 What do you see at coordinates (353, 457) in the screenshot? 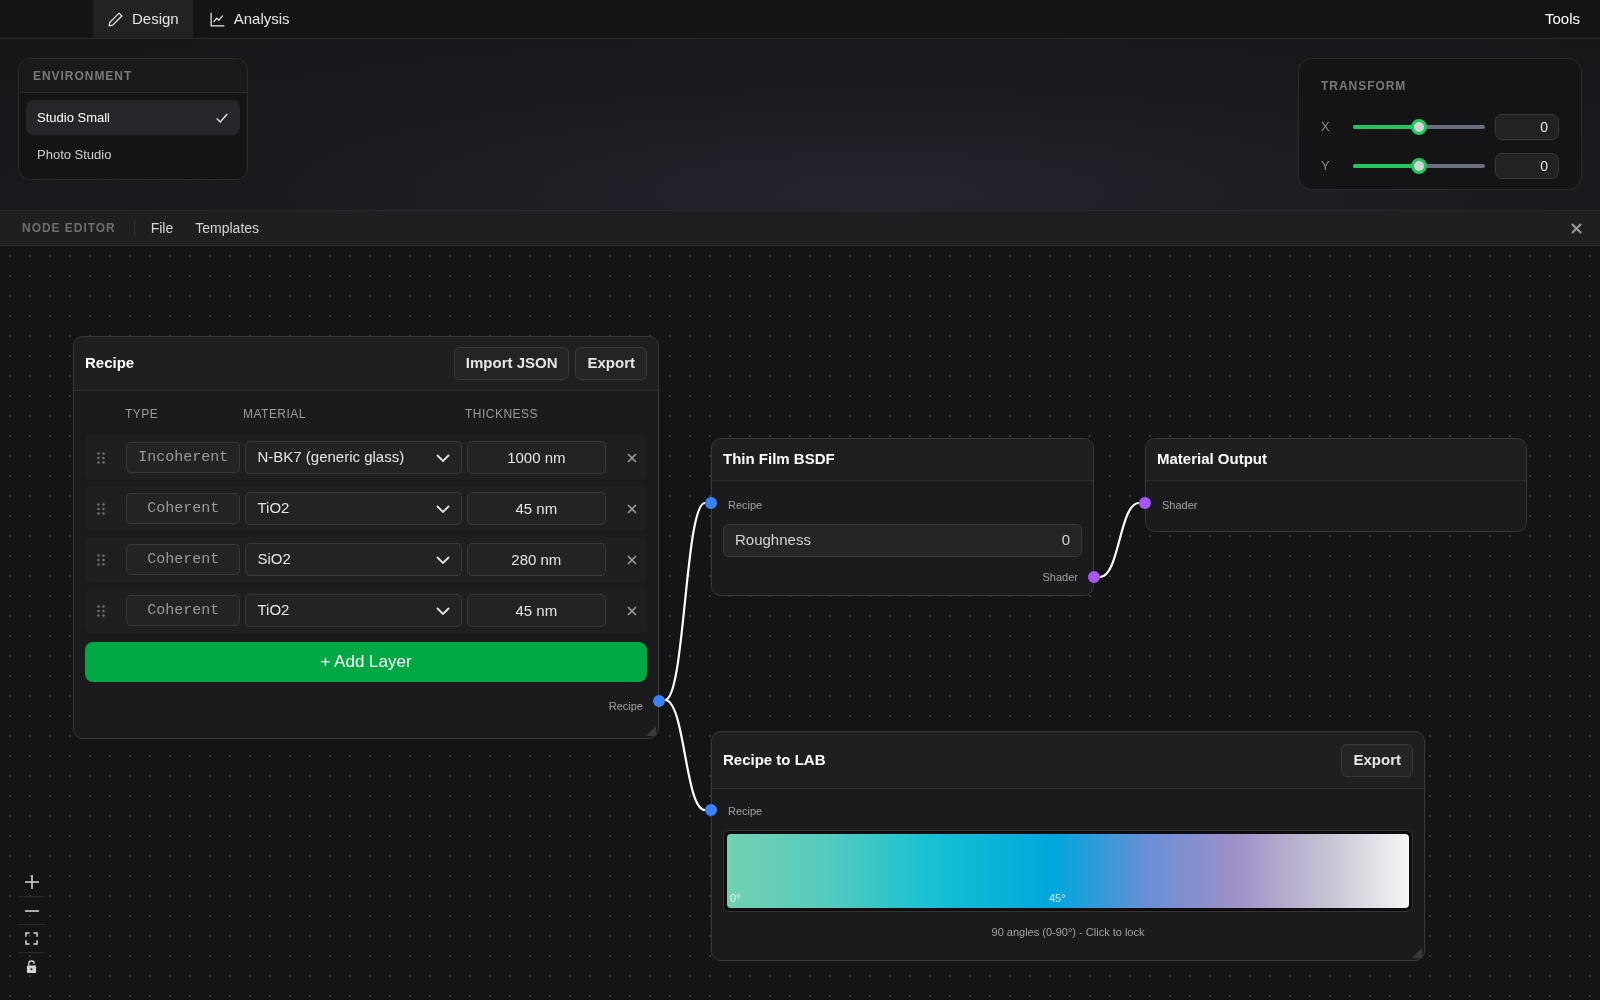
I see `material-select: N-BK7 (generic glass)` at bounding box center [353, 457].